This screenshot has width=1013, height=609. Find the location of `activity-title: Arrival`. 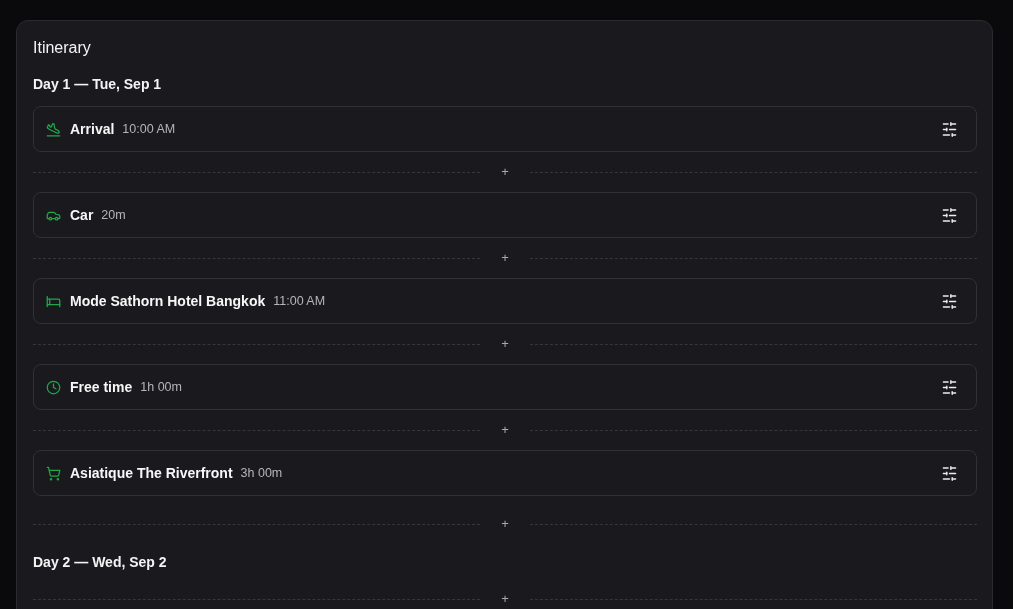

activity-title: Arrival is located at coordinates (92, 129).